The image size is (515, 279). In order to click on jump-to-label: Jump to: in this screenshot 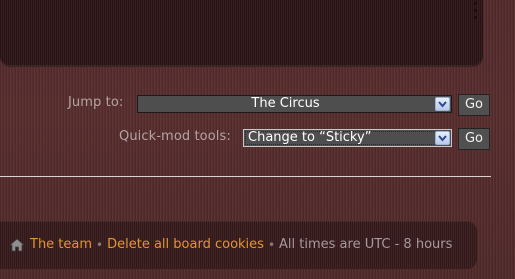, I will do `click(96, 102)`.